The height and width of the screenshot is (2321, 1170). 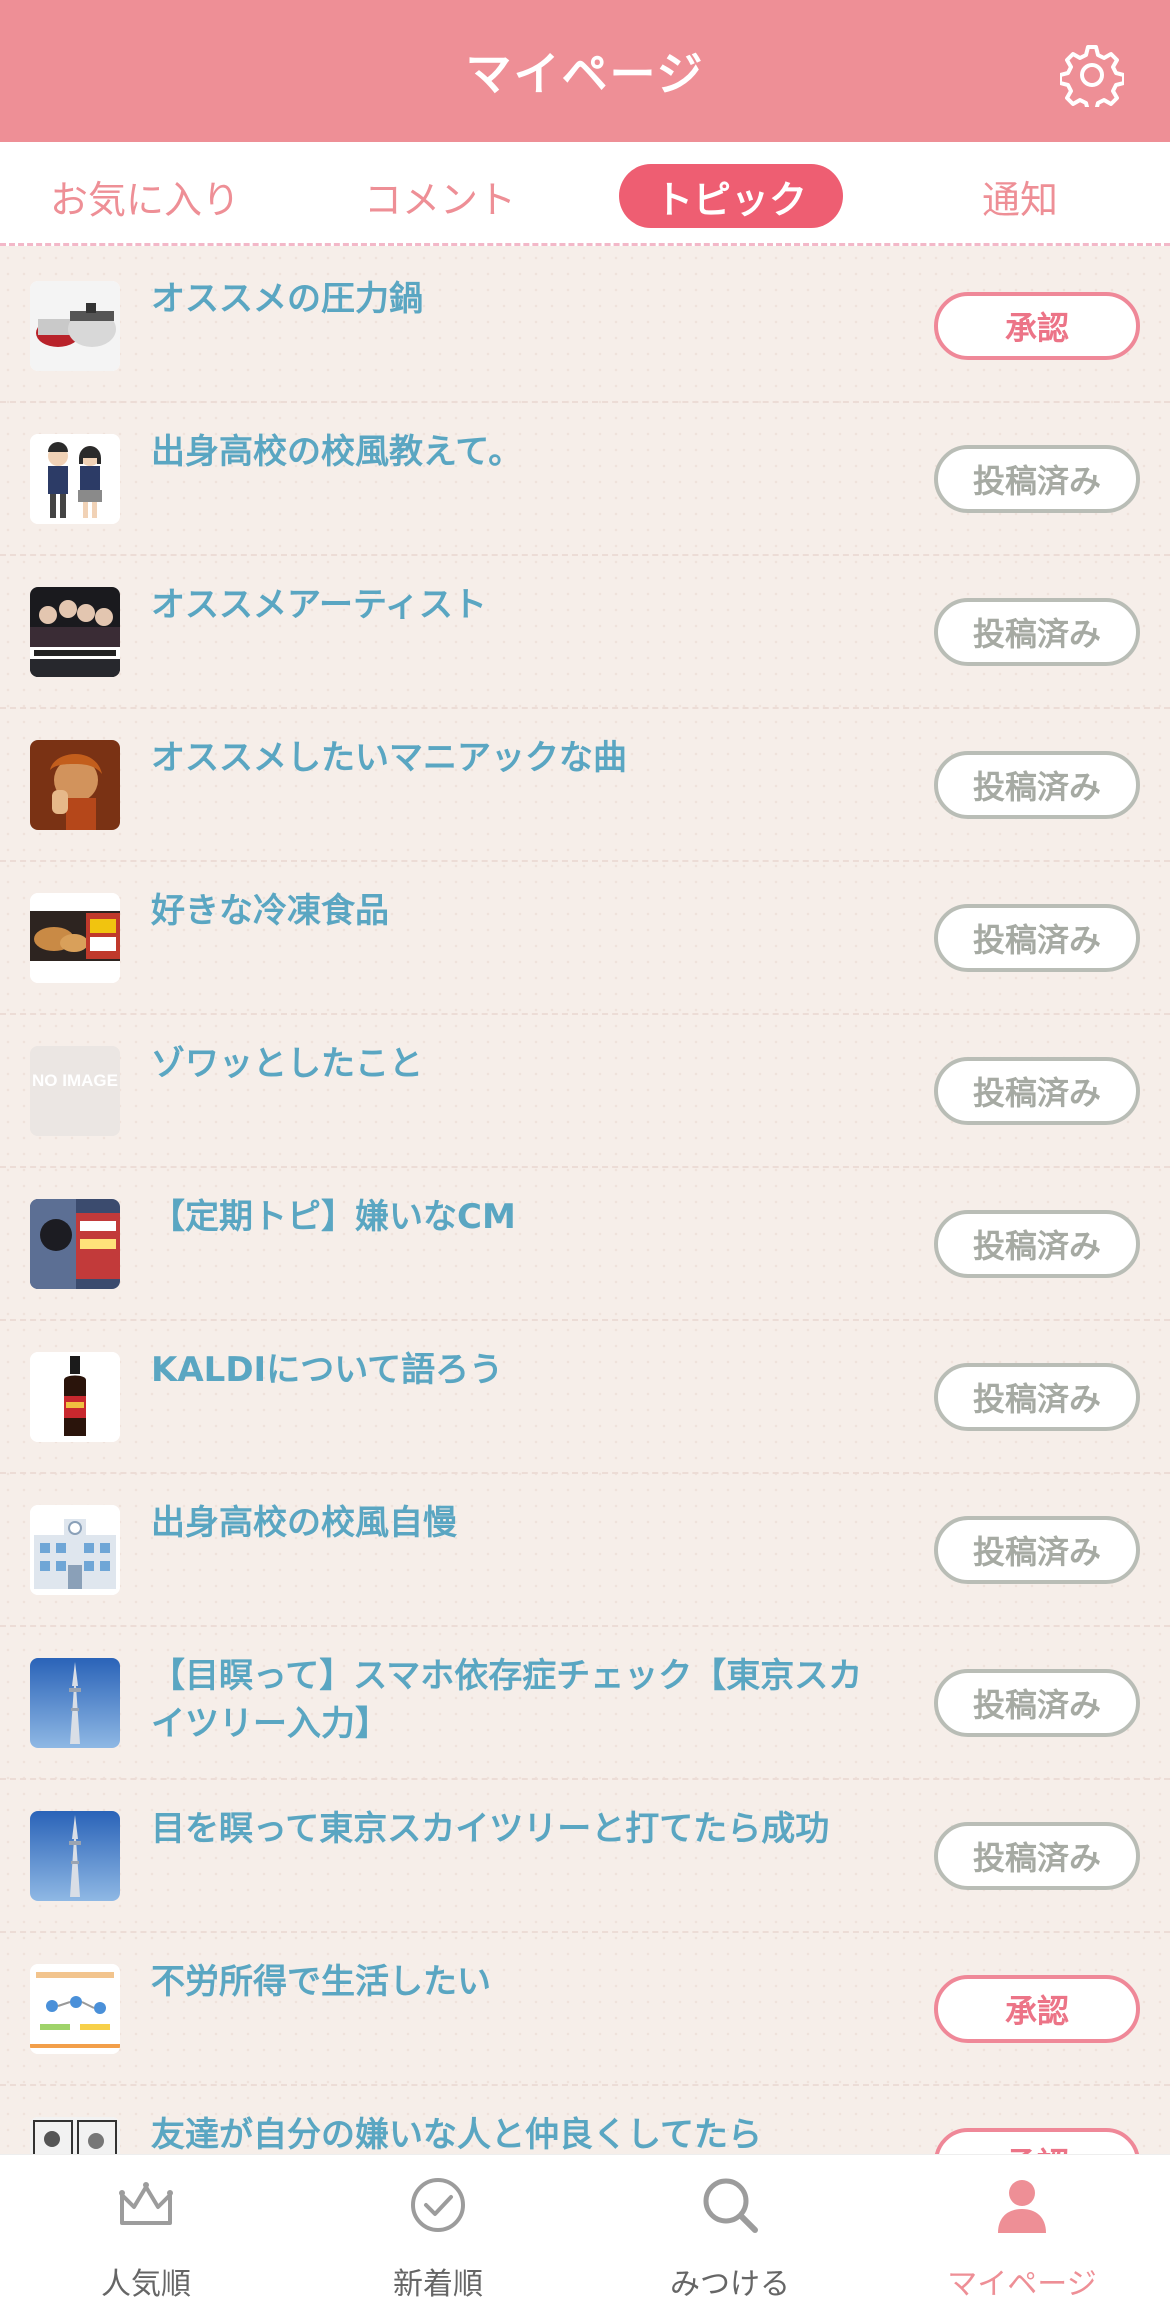 I want to click on diagram-thumbnail, so click(x=75, y=2009).